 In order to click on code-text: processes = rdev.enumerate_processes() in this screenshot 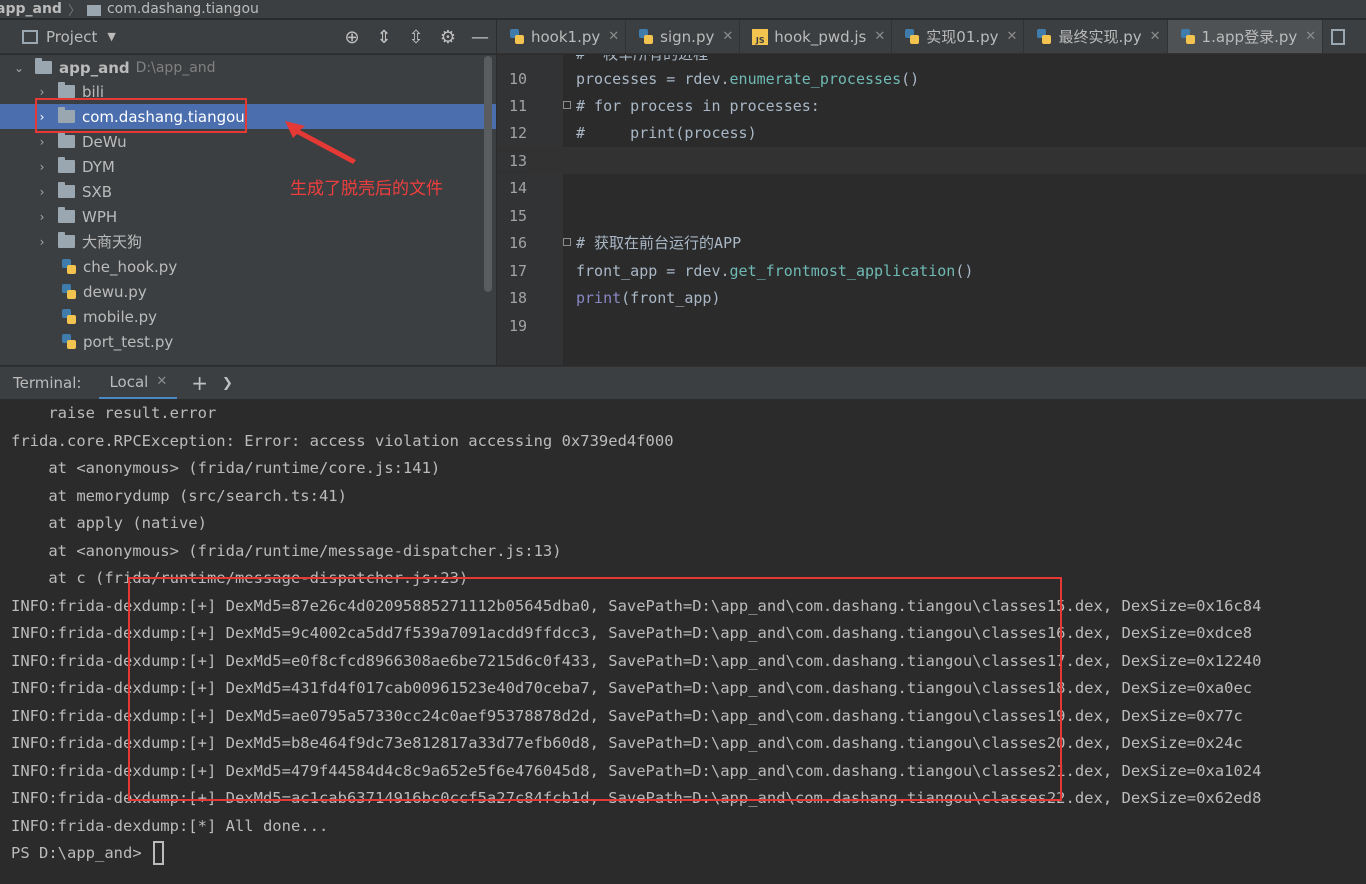, I will do `click(748, 78)`.